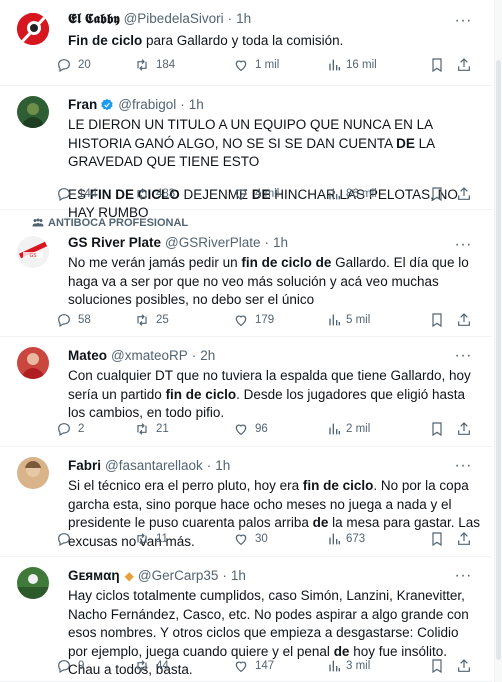 This screenshot has width=502, height=682. What do you see at coordinates (162, 539) in the screenshot?
I see `retweet-count: 11` at bounding box center [162, 539].